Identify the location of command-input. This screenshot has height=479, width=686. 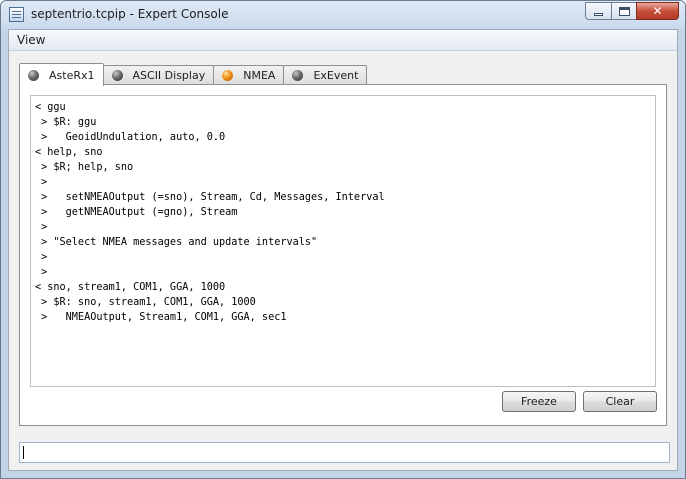
(344, 452).